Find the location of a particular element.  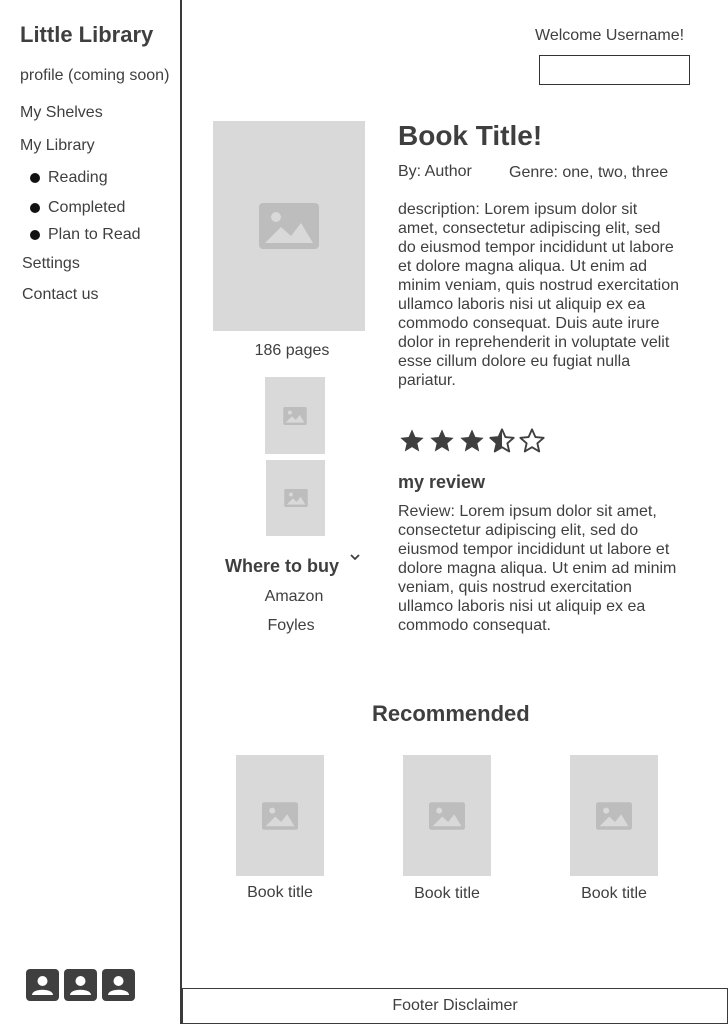

book-genre: Genre: one, two, three is located at coordinates (589, 172).